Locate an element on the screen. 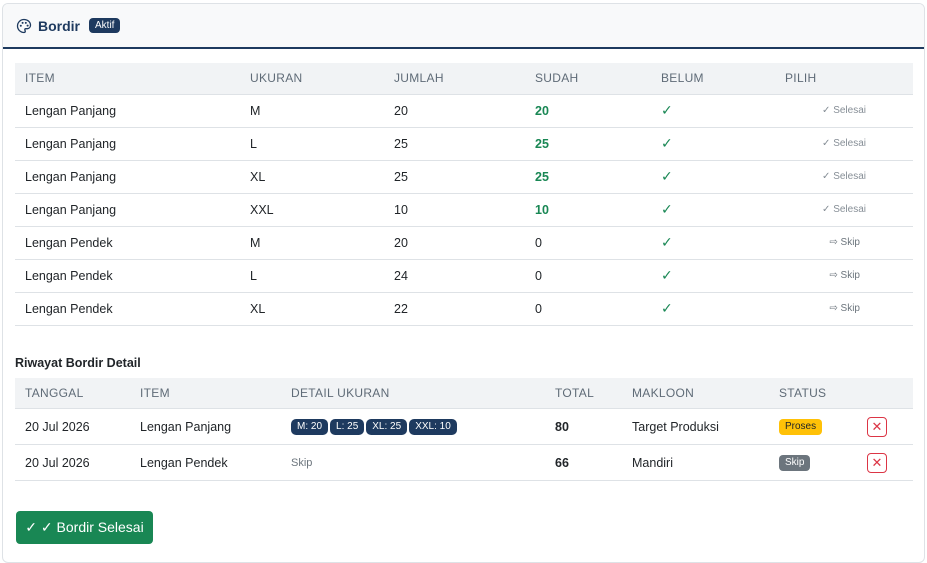 This screenshot has width=927, height=563. col-ukuran: UKURAN is located at coordinates (312, 79).